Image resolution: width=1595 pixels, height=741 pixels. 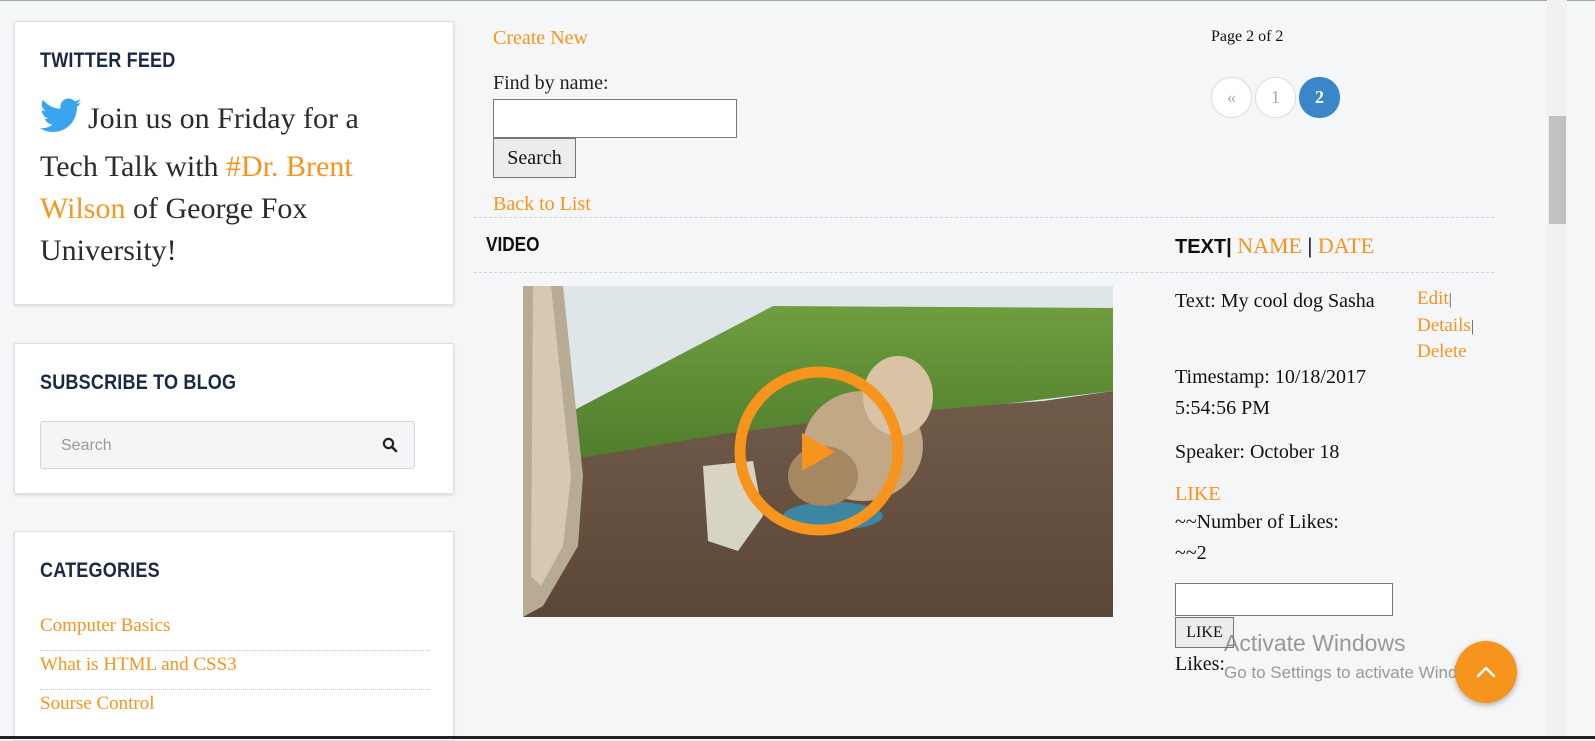 I want to click on activate-windows-title: Activate Windows, so click(x=1315, y=643).